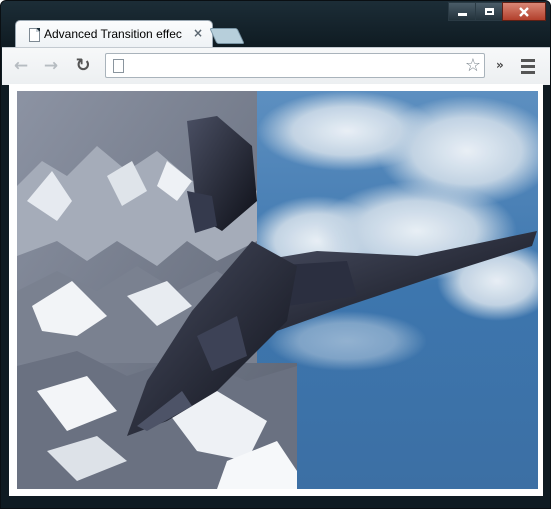 This screenshot has width=551, height=509. What do you see at coordinates (292, 66) in the screenshot?
I see `address-input` at bounding box center [292, 66].